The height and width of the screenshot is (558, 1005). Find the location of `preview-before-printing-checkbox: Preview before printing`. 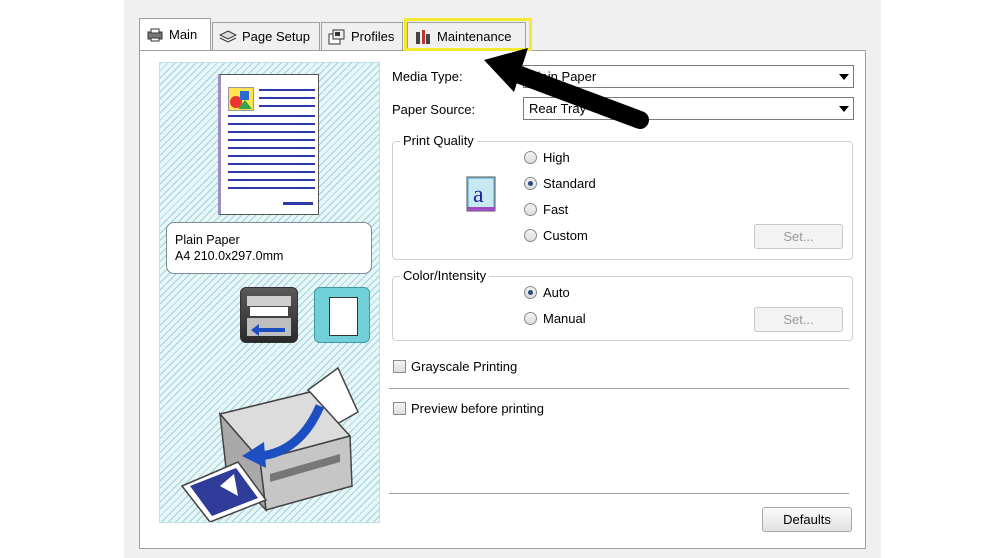

preview-before-printing-checkbox: Preview before printing is located at coordinates (468, 408).